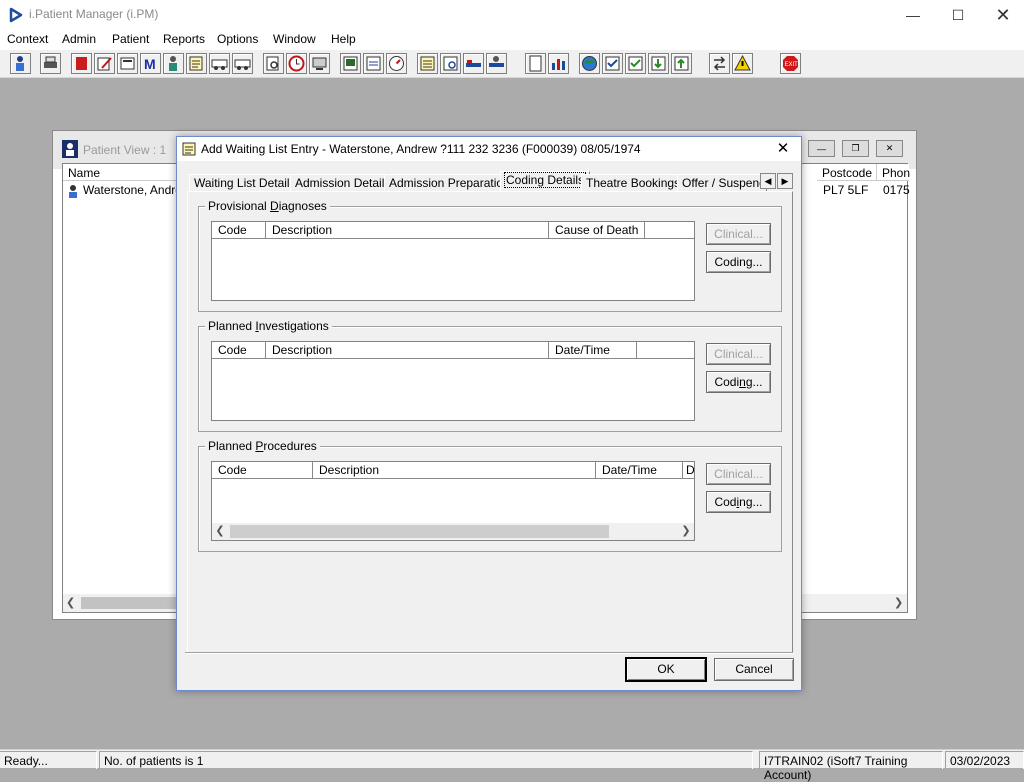 This screenshot has width=1024, height=782. I want to click on cancel-button: Cancel, so click(754, 669).